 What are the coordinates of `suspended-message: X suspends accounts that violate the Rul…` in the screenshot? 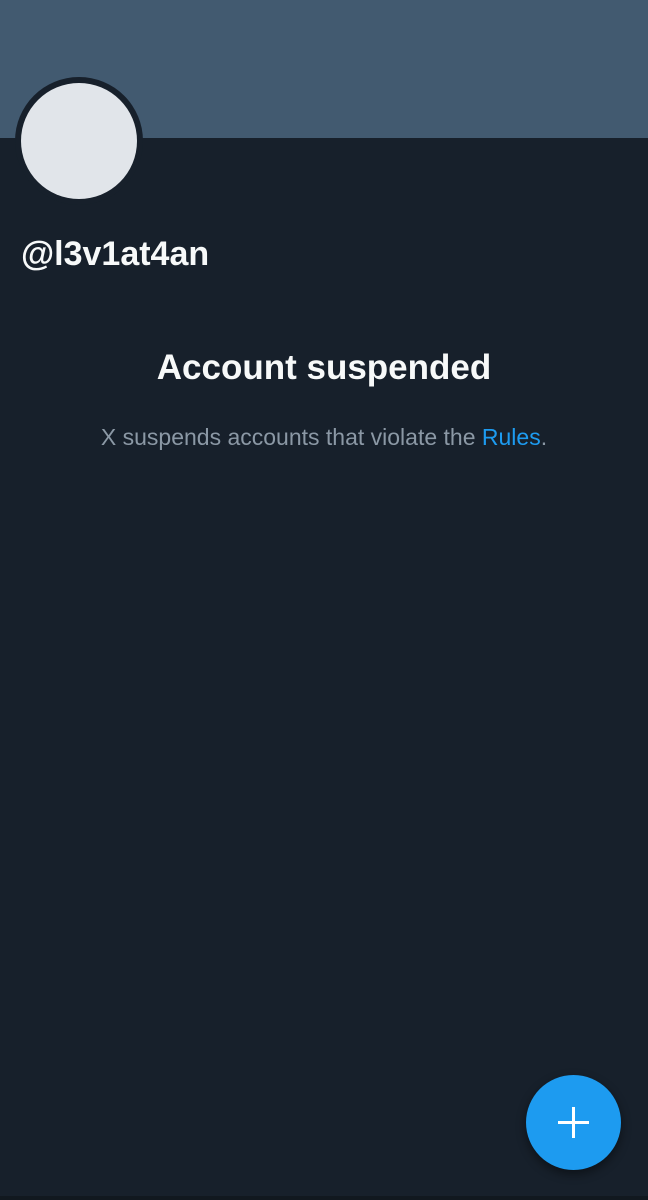 It's located at (324, 437).